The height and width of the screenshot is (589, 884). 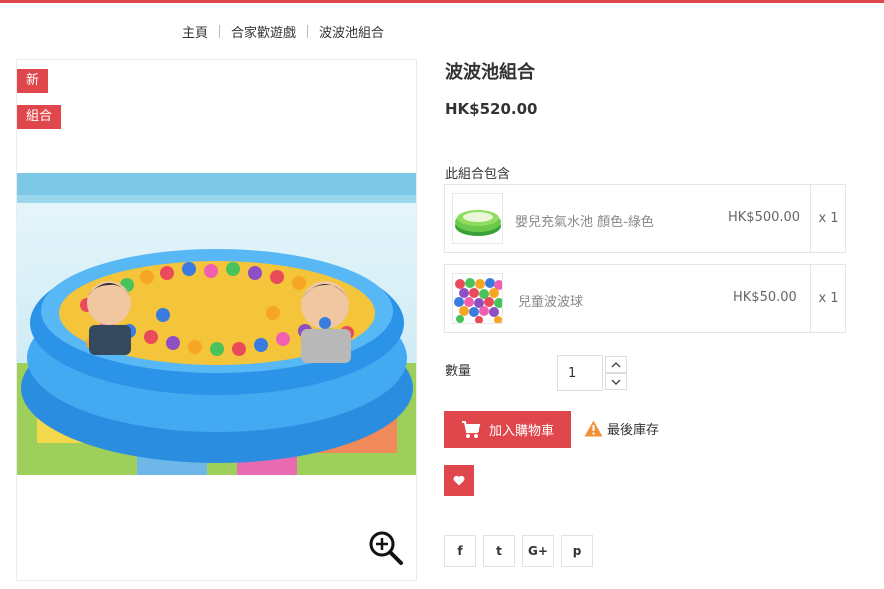 What do you see at coordinates (471, 429) in the screenshot?
I see `shopping-cart-icon` at bounding box center [471, 429].